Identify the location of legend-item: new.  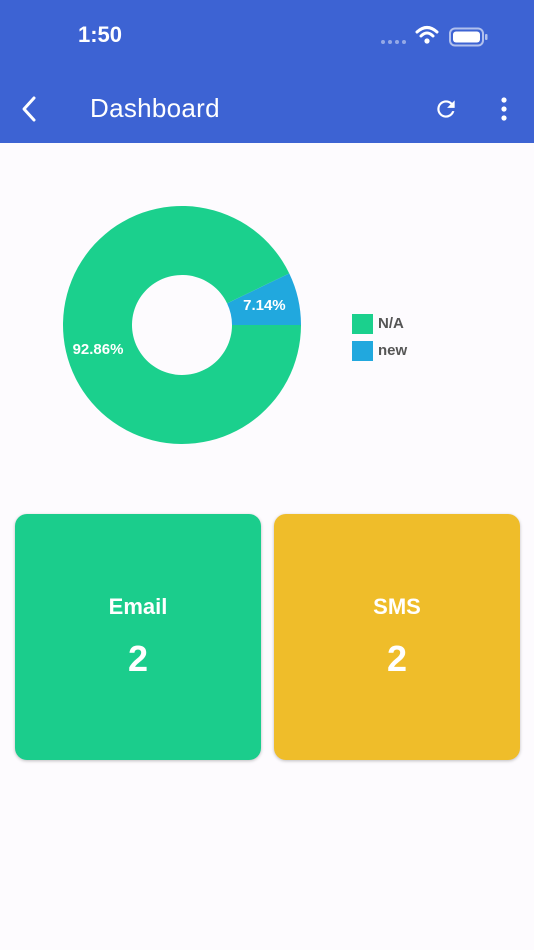
(379, 350).